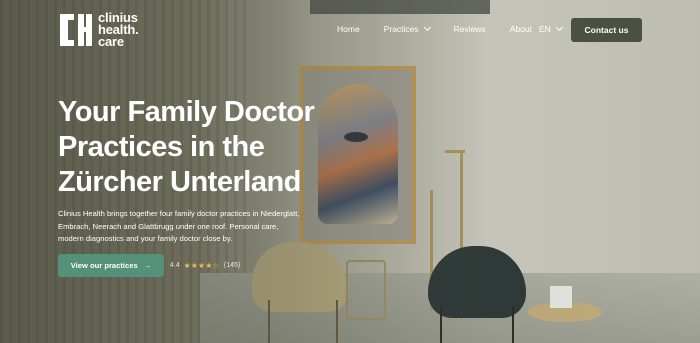 This screenshot has width=700, height=343. Describe the element at coordinates (446, 28) in the screenshot. I see `main-nav: Home Practices Reviews About` at that location.